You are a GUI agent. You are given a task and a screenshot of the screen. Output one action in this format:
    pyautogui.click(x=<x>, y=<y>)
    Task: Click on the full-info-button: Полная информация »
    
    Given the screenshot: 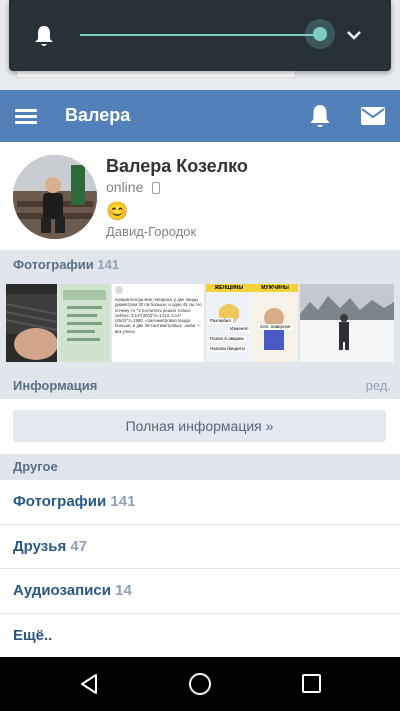 What is the action you would take?
    pyautogui.click(x=199, y=426)
    